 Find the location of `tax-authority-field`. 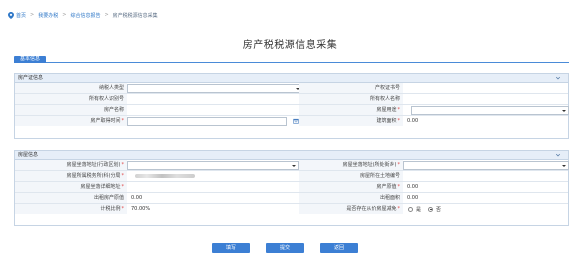

tax-authority-field is located at coordinates (213, 176).